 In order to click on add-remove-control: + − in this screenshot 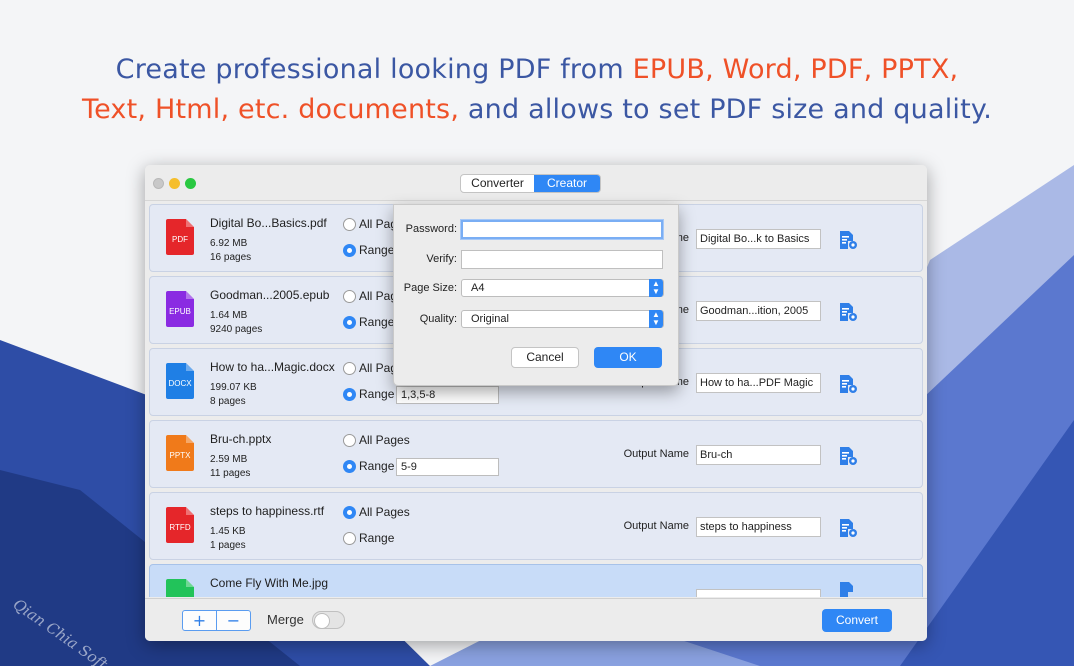, I will do `click(216, 620)`.